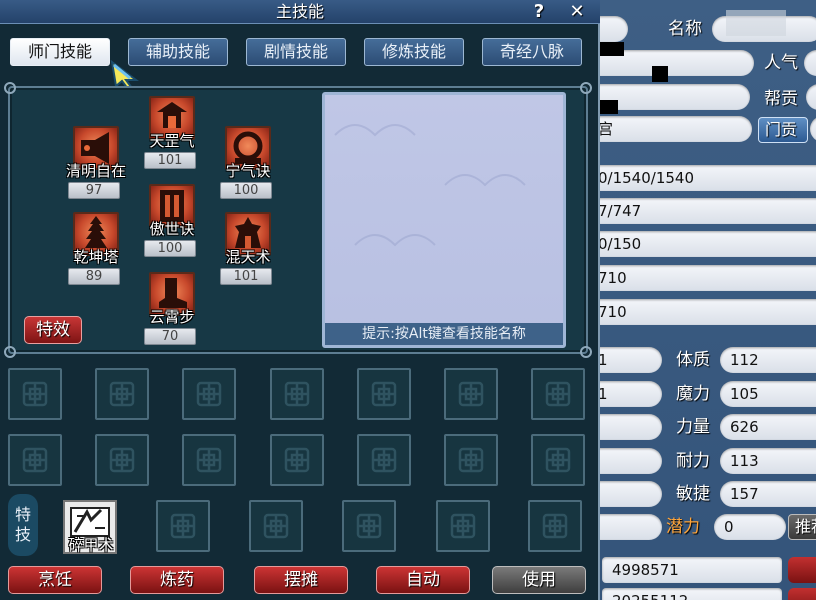 The height and width of the screenshot is (600, 816). I want to click on auto-button: 自动, so click(423, 580).